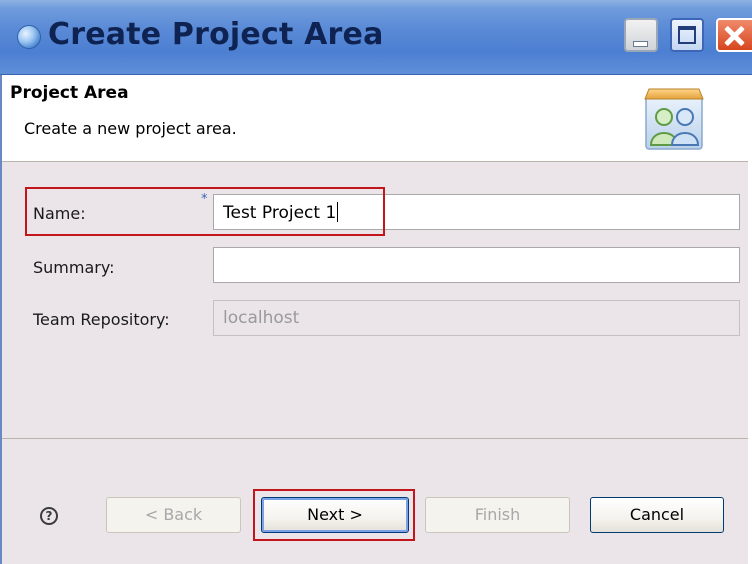 The image size is (752, 564). Describe the element at coordinates (657, 515) in the screenshot. I see `cancel-button: Cancel` at that location.